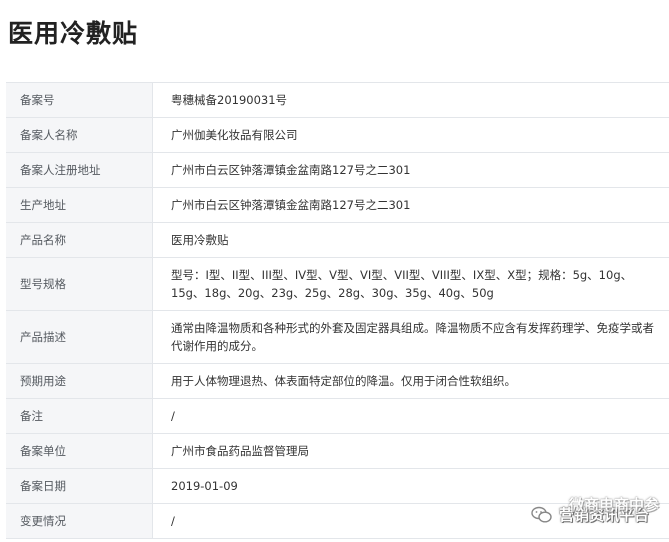 This screenshot has width=669, height=542. I want to click on table-row: 备案单位 广州市食品药品监督管理局, so click(337, 451).